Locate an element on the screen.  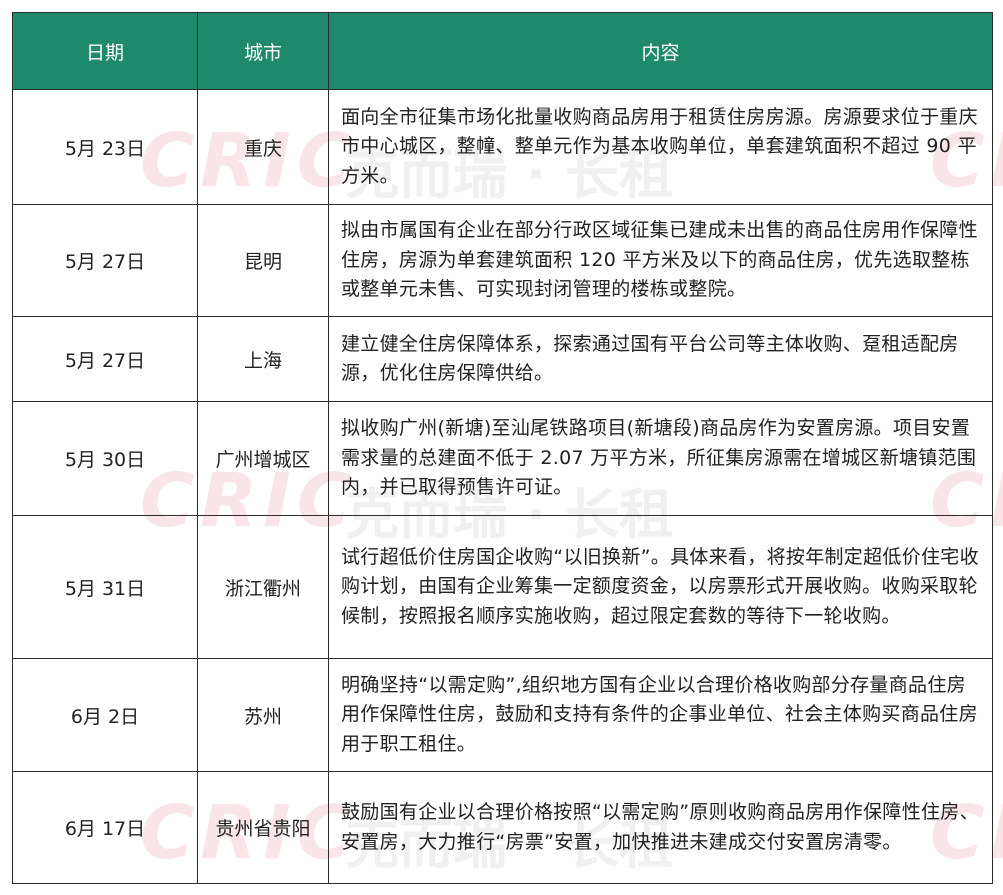
cell-city: 昆明 is located at coordinates (263, 260).